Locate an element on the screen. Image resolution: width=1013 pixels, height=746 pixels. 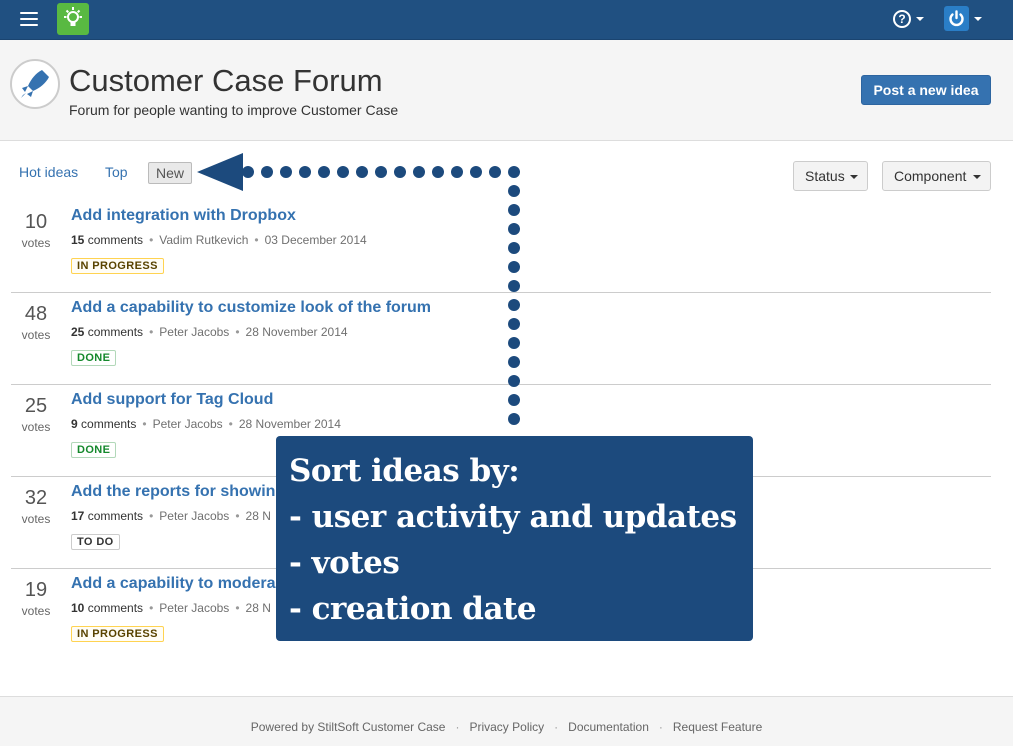
idea-meta: 17 comments • Peter Jacobs • 28 N is located at coordinates (171, 516).